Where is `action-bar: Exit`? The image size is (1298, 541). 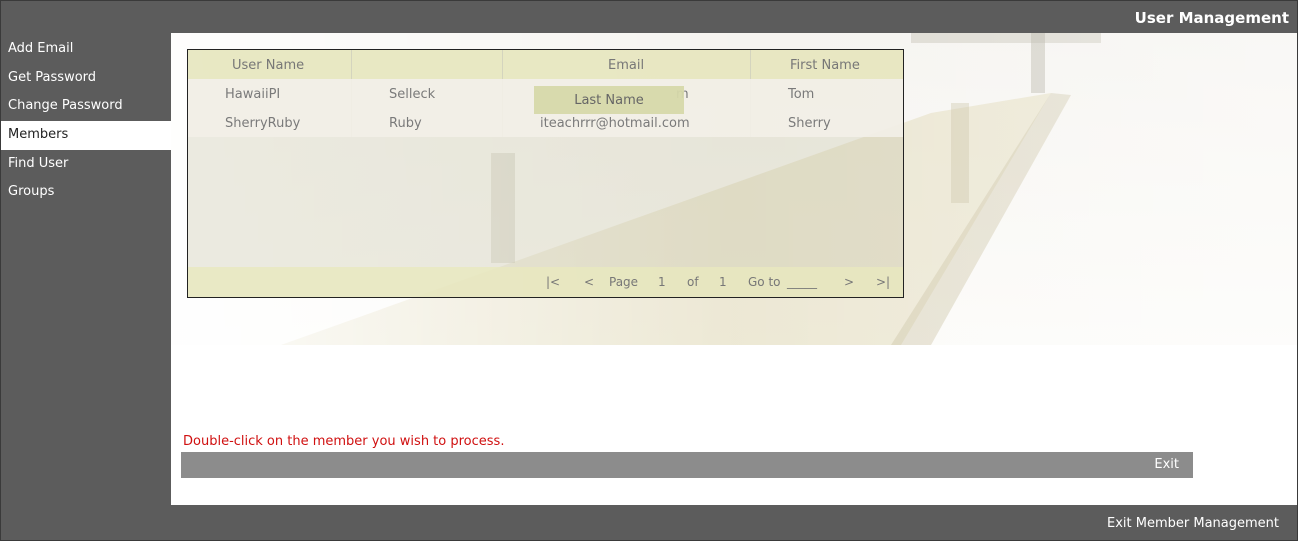 action-bar: Exit is located at coordinates (687, 465).